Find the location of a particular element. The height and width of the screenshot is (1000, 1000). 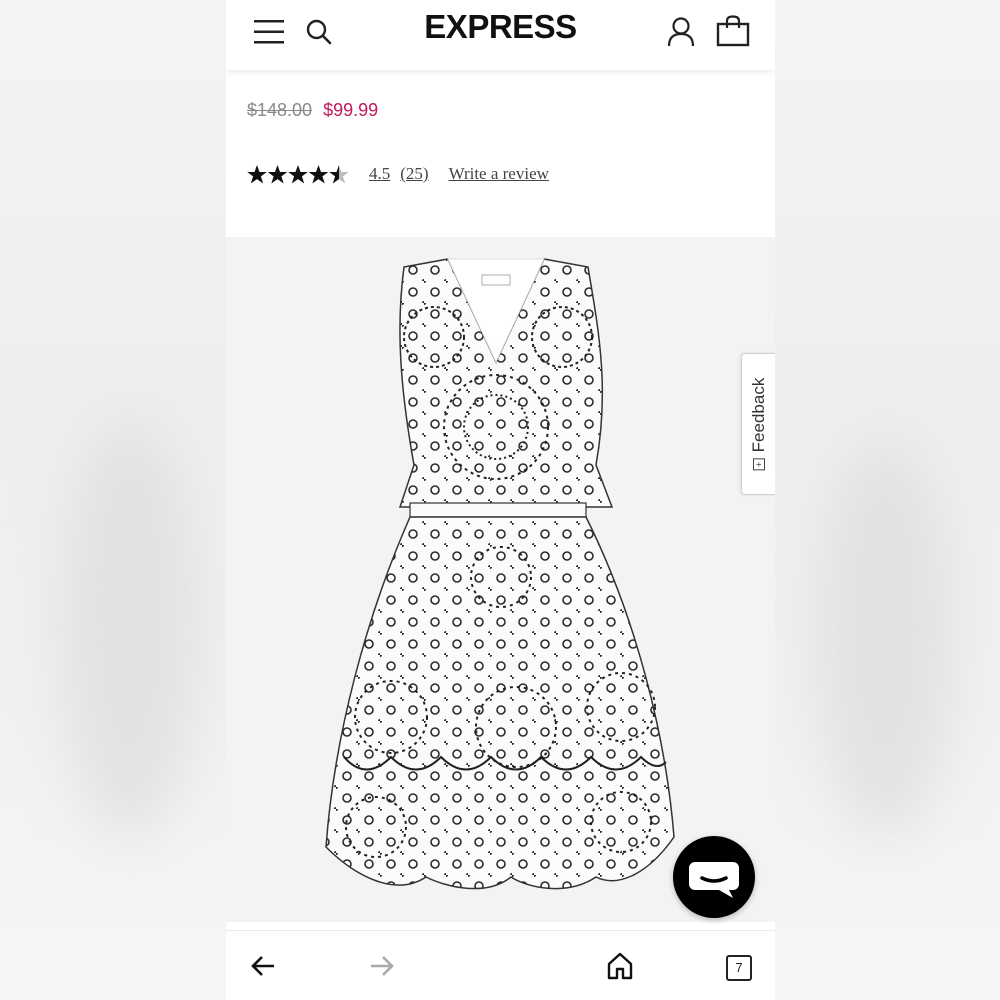

chat-bubble-icon is located at coordinates (714, 880).